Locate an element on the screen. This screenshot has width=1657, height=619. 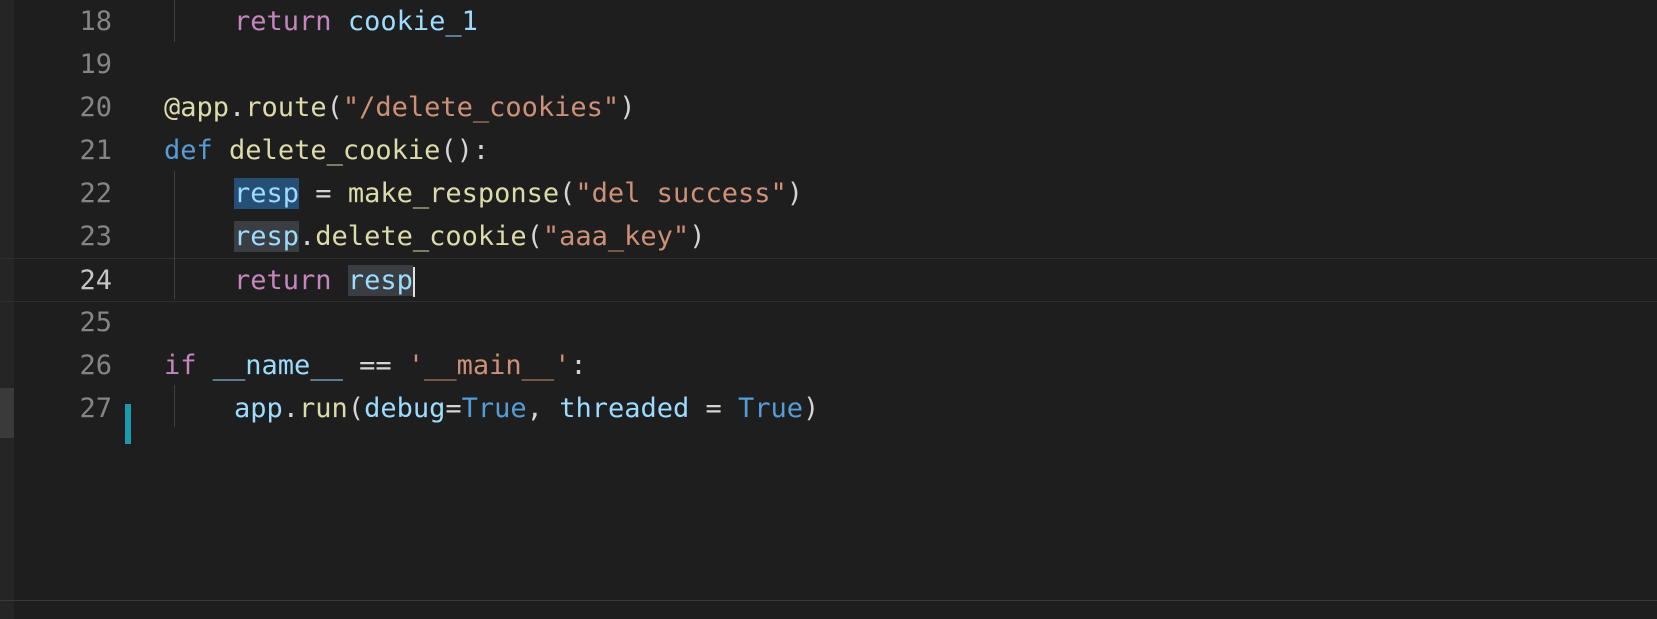
indent-guide-if is located at coordinates (174, 406).